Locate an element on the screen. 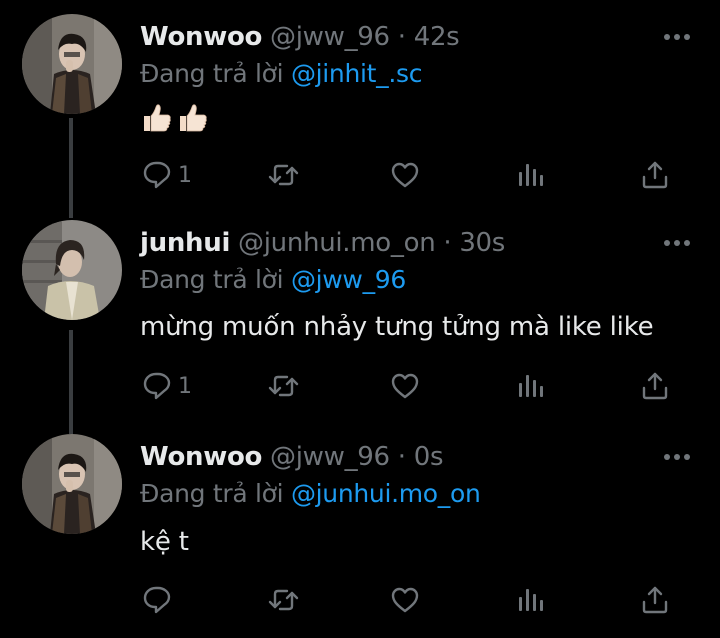 The width and height of the screenshot is (720, 638). tweet-header: junhui @junhui.mo_on · 30s is located at coordinates (322, 243).